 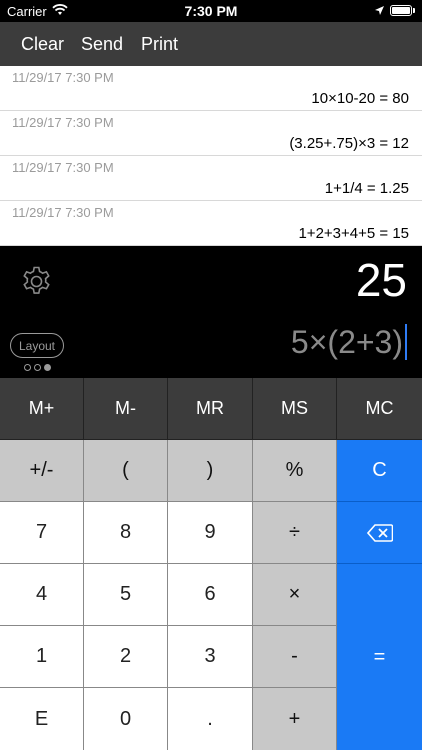 I want to click on result-display: 25, so click(x=381, y=280).